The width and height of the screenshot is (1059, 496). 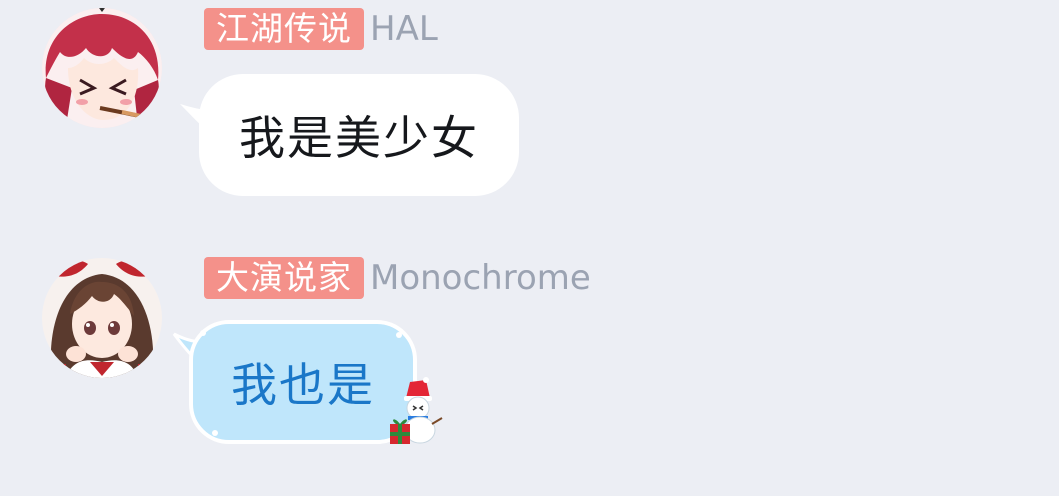 What do you see at coordinates (359, 138) in the screenshot?
I see `message-text: 我是美少女` at bounding box center [359, 138].